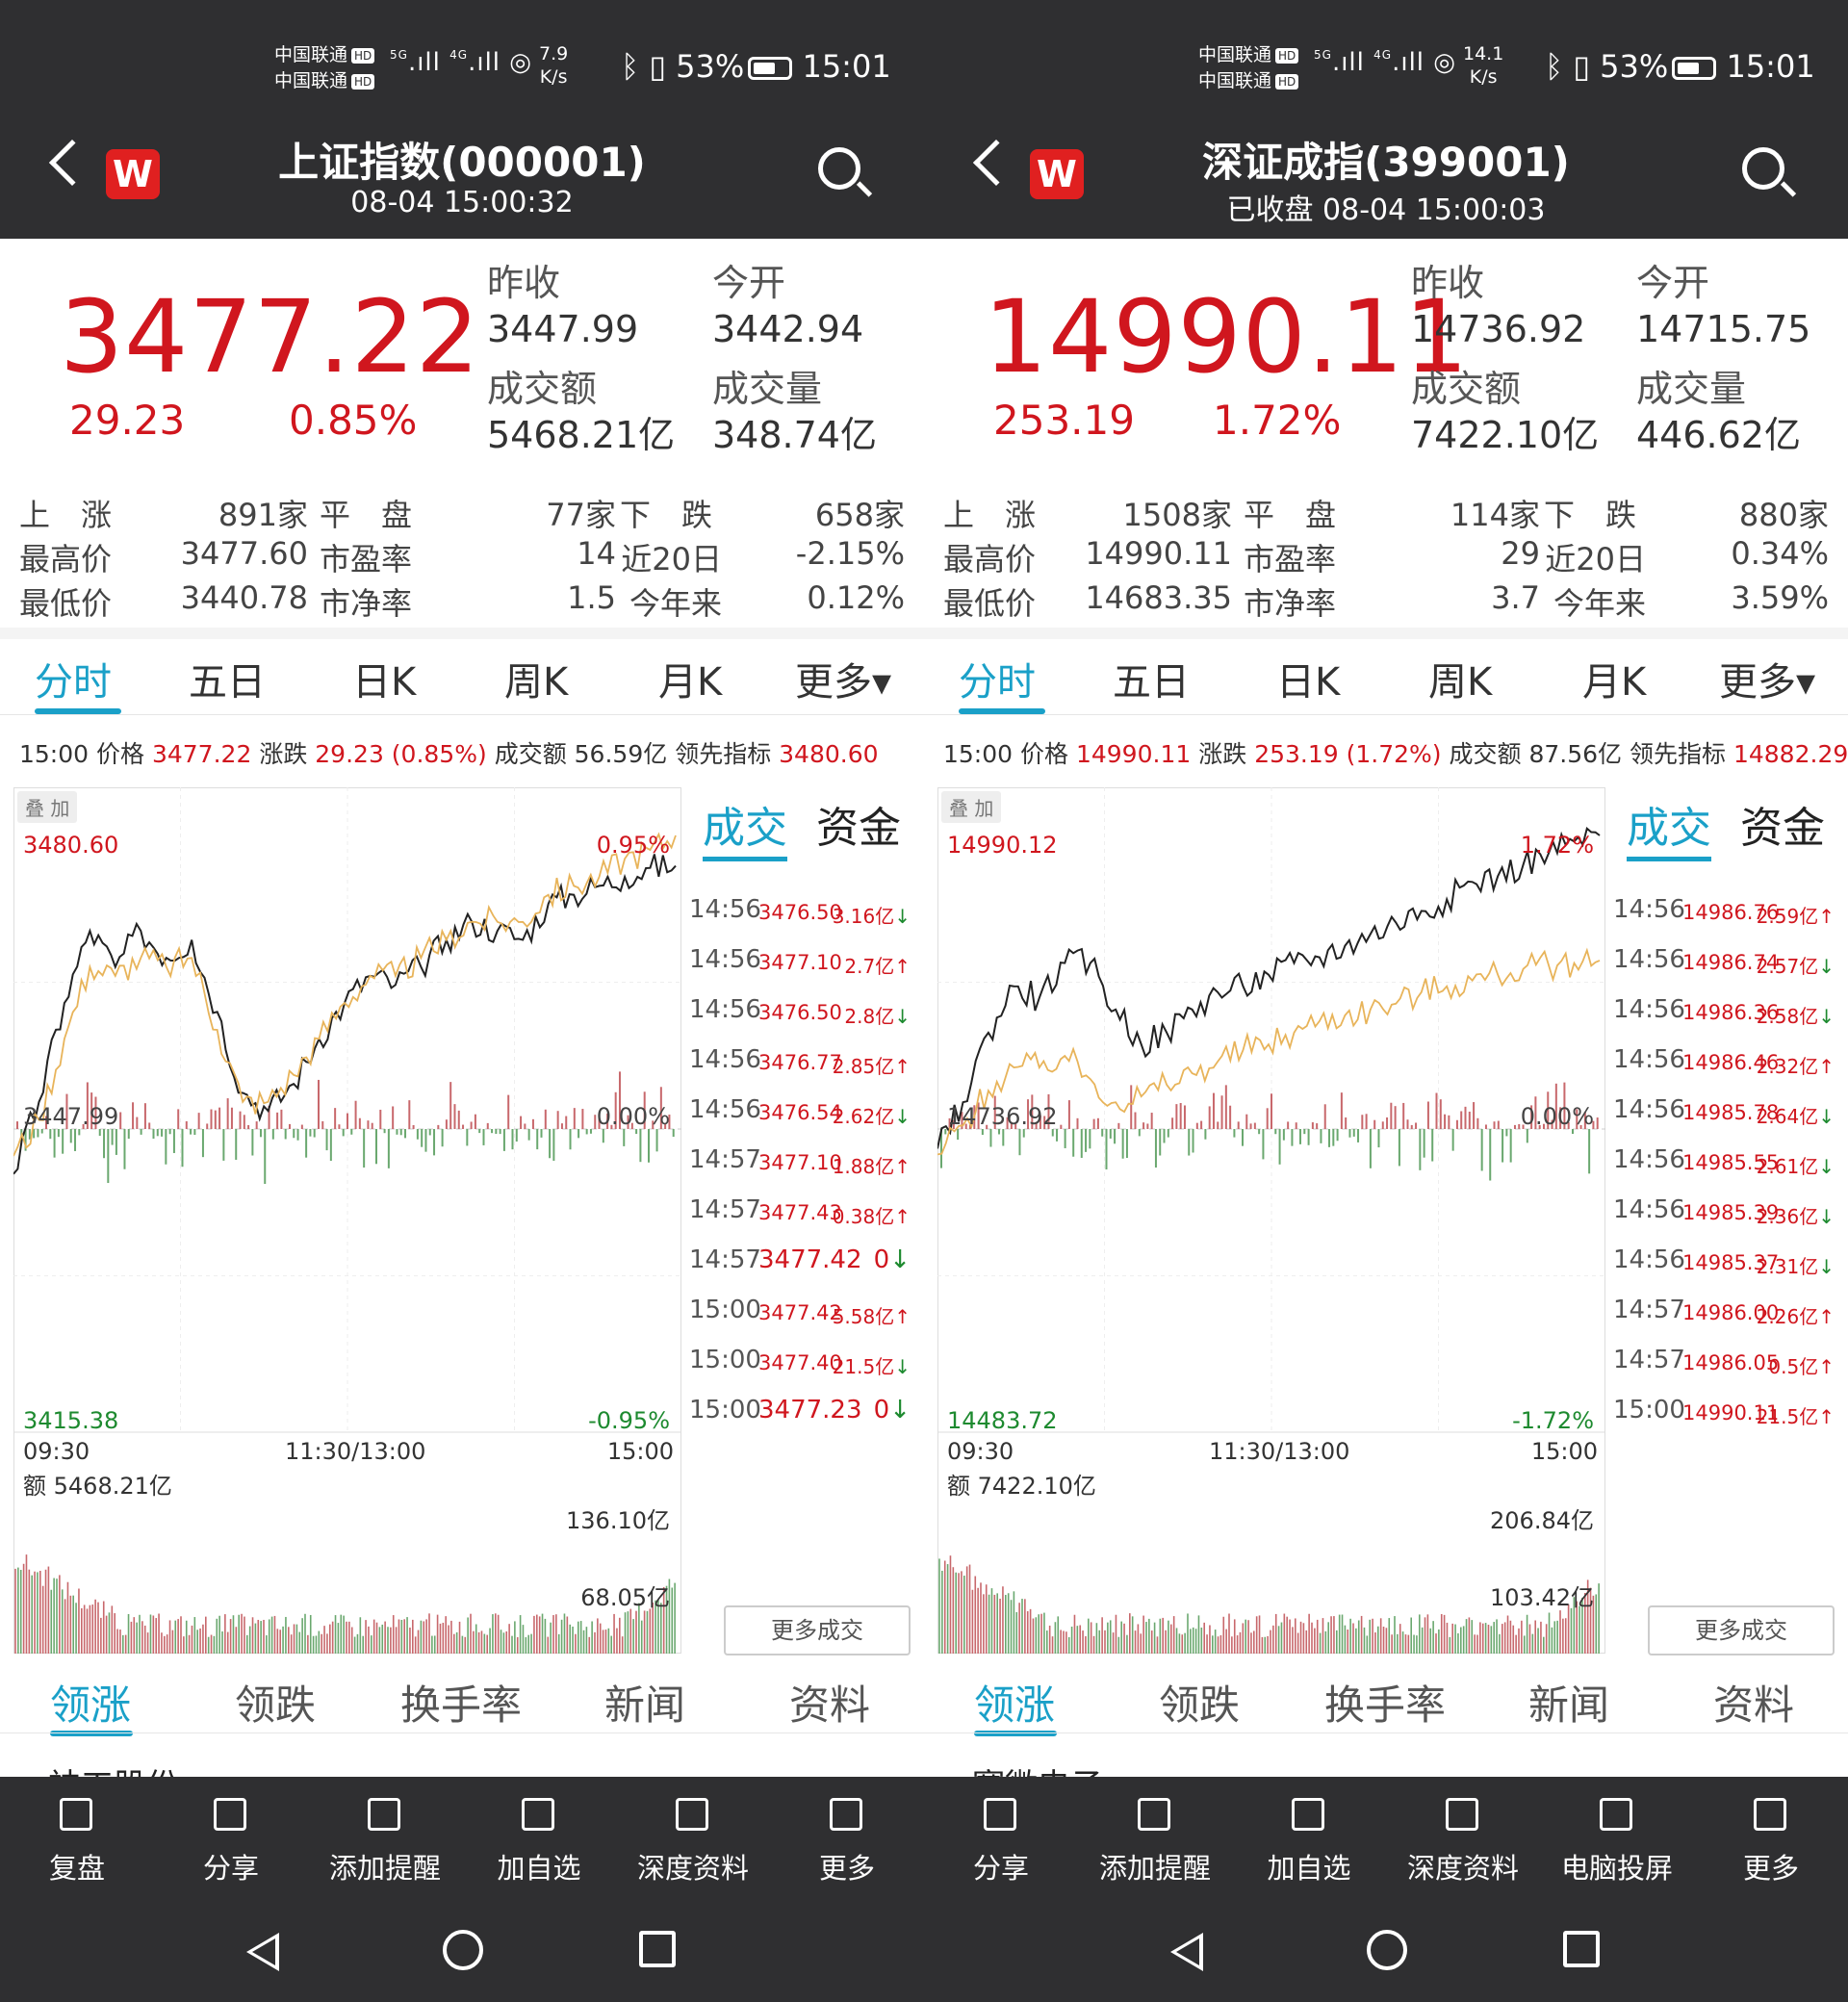 Image resolution: width=1848 pixels, height=2002 pixels. What do you see at coordinates (1235, 54) in the screenshot?
I see `carrier-1: 中国联通` at bounding box center [1235, 54].